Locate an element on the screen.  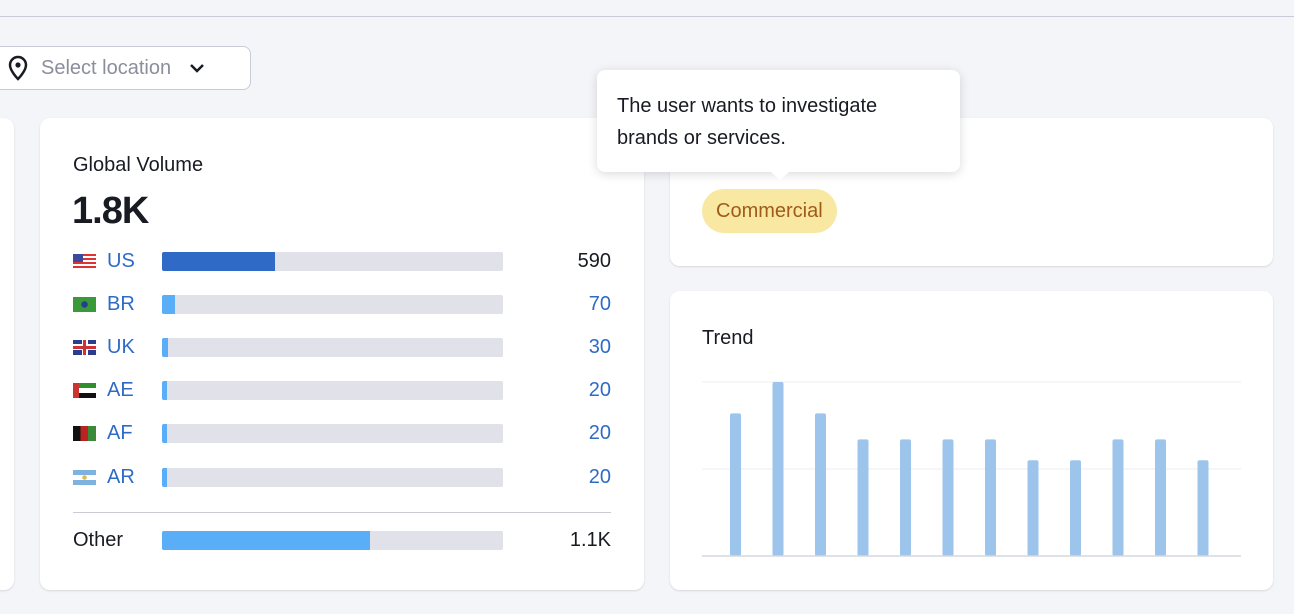
flag-af-icon is located at coordinates (84, 433).